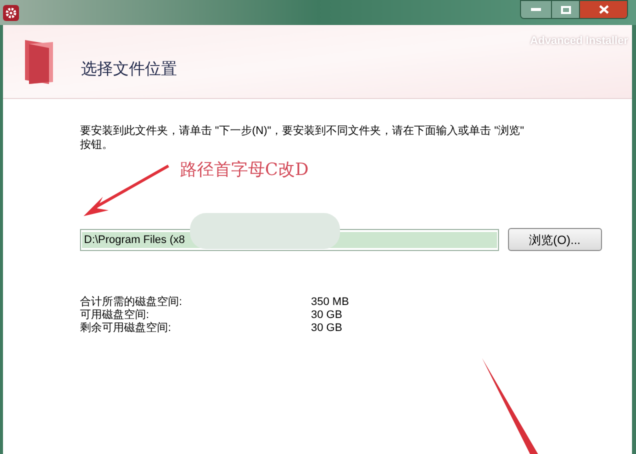 The image size is (636, 454). I want to click on disk-space-value: 350 MB, so click(330, 302).